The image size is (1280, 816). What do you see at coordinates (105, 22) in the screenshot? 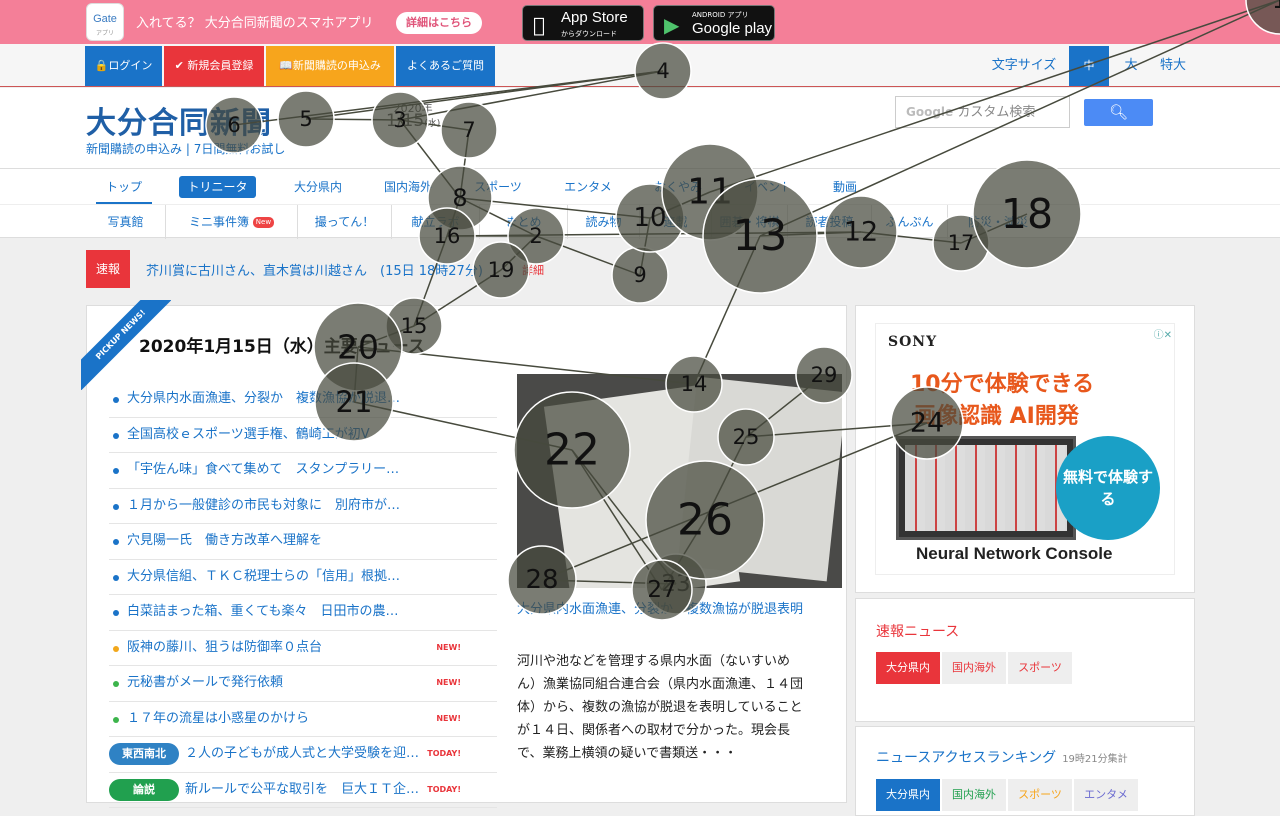
I see `gate-app-icon: Gate アプリ` at bounding box center [105, 22].